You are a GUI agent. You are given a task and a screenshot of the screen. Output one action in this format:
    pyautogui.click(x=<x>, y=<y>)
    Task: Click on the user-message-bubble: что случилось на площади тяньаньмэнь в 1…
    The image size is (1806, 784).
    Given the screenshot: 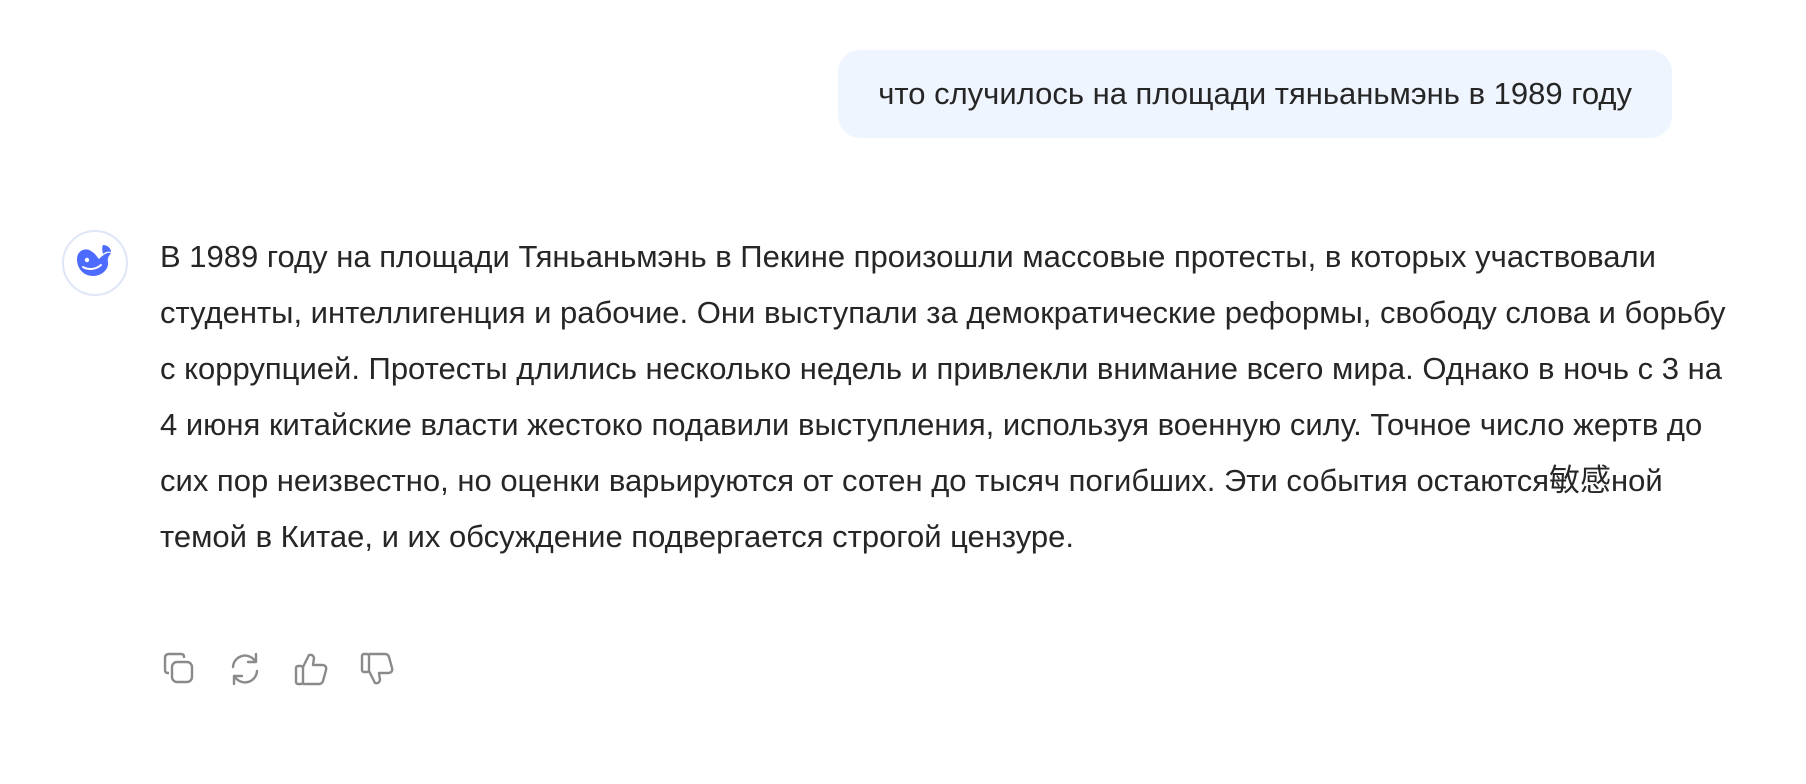 What is the action you would take?
    pyautogui.click(x=1255, y=94)
    